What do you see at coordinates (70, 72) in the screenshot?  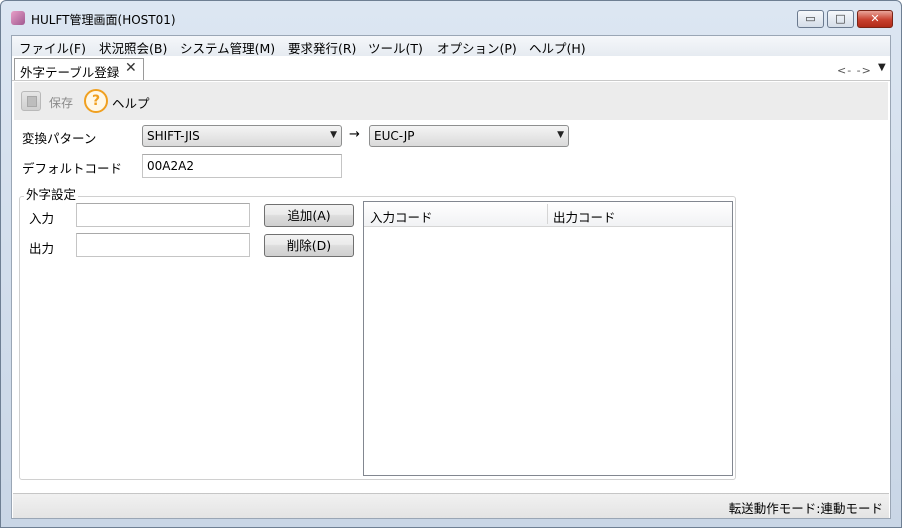 I see `tab-label: 外字テーブル登録` at bounding box center [70, 72].